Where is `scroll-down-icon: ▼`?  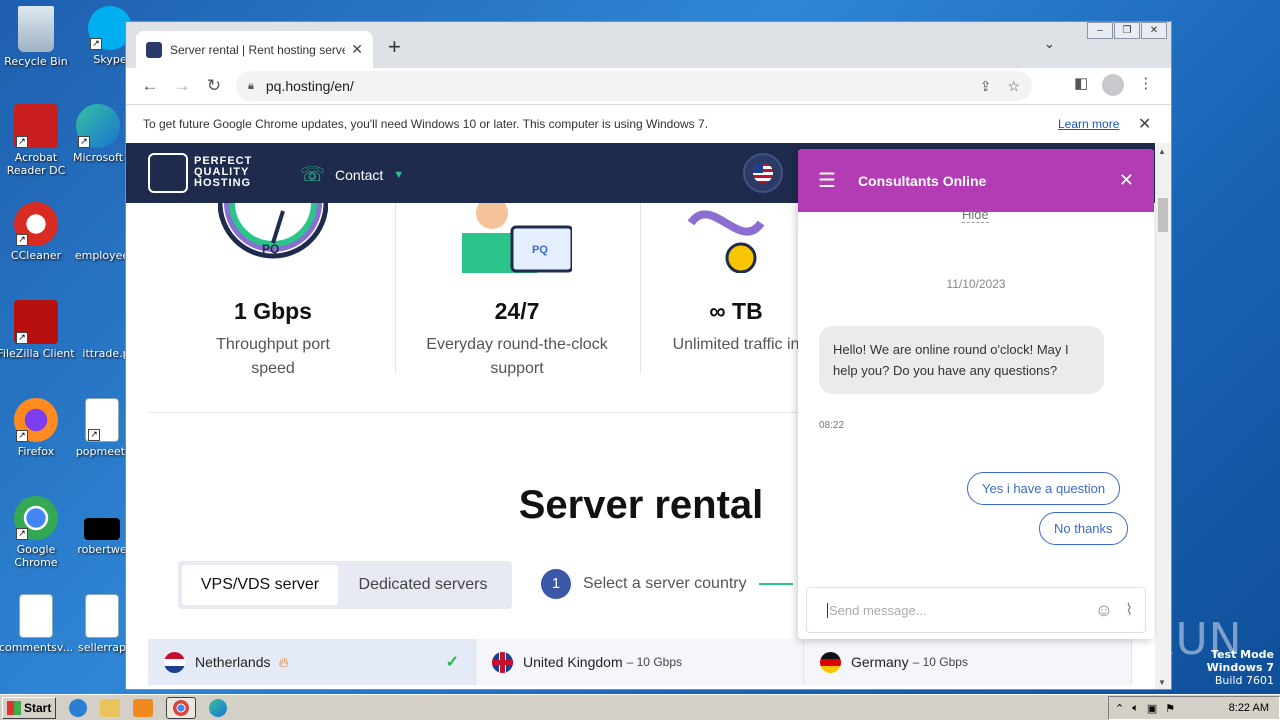 scroll-down-icon: ▼ is located at coordinates (1162, 682).